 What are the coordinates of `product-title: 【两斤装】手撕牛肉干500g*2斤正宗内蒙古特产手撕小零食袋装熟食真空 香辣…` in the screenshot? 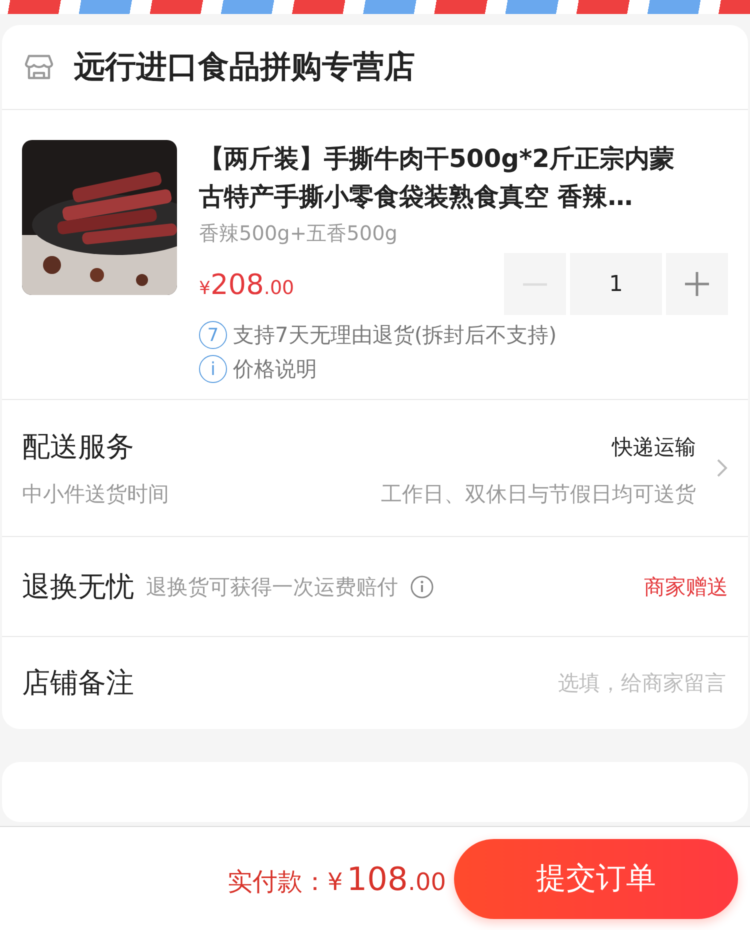 It's located at (444, 178).